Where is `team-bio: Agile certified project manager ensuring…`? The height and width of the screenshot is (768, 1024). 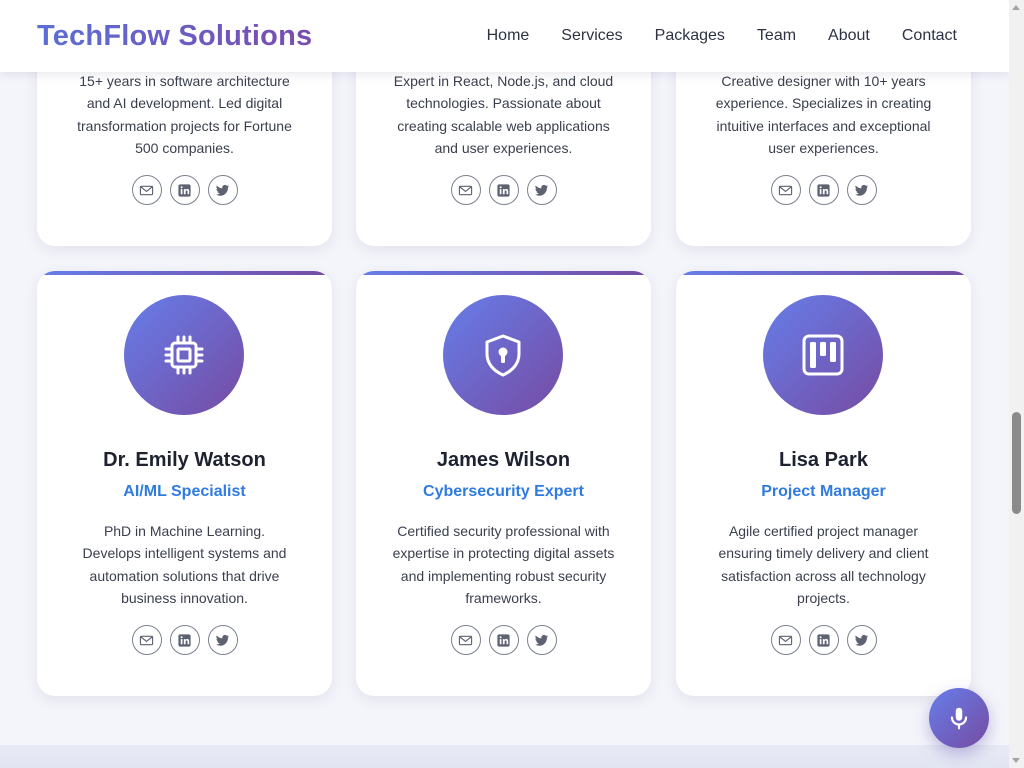
team-bio: Agile certified project manager ensuring… is located at coordinates (823, 564).